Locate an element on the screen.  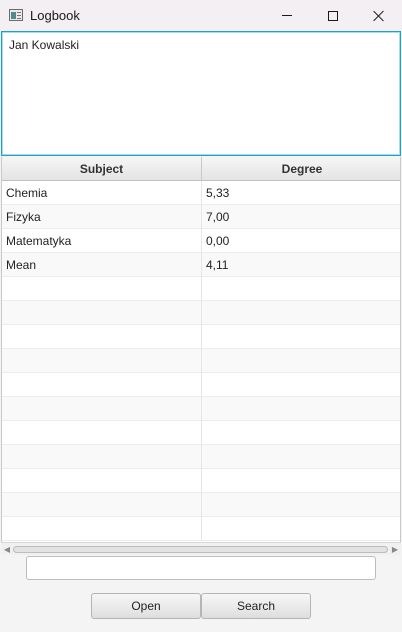
table-row: Chemia 5,33 is located at coordinates (201, 193).